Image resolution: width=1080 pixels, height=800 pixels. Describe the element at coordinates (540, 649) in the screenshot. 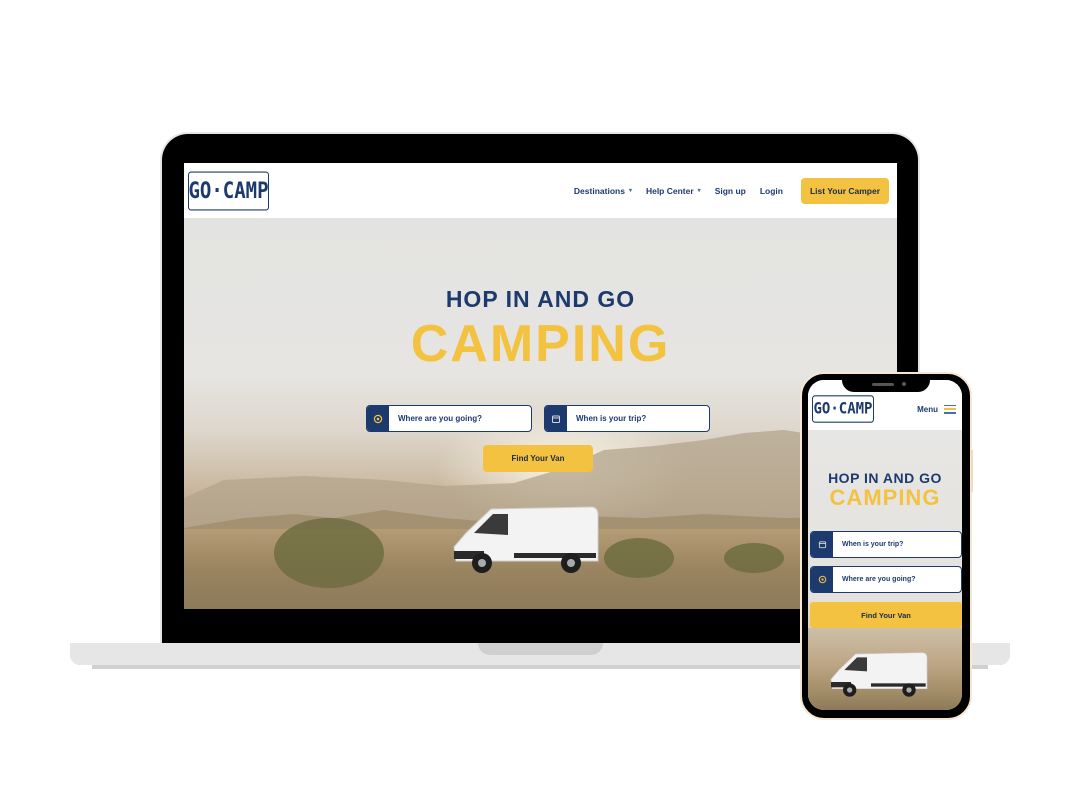

I see `laptop-notch` at that location.